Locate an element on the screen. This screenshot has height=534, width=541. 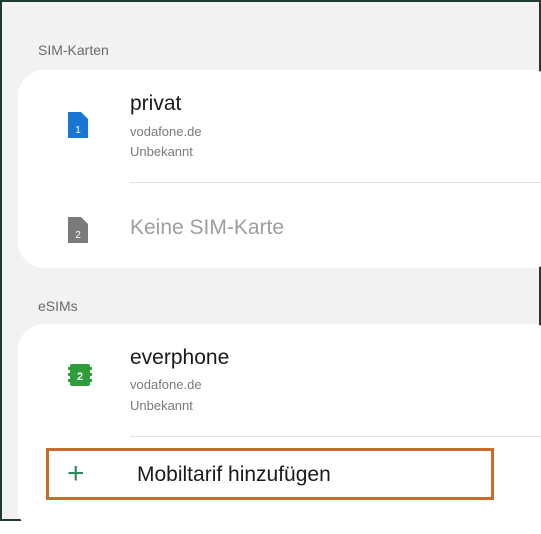
esim-slot-number: 2 is located at coordinates (80, 377).